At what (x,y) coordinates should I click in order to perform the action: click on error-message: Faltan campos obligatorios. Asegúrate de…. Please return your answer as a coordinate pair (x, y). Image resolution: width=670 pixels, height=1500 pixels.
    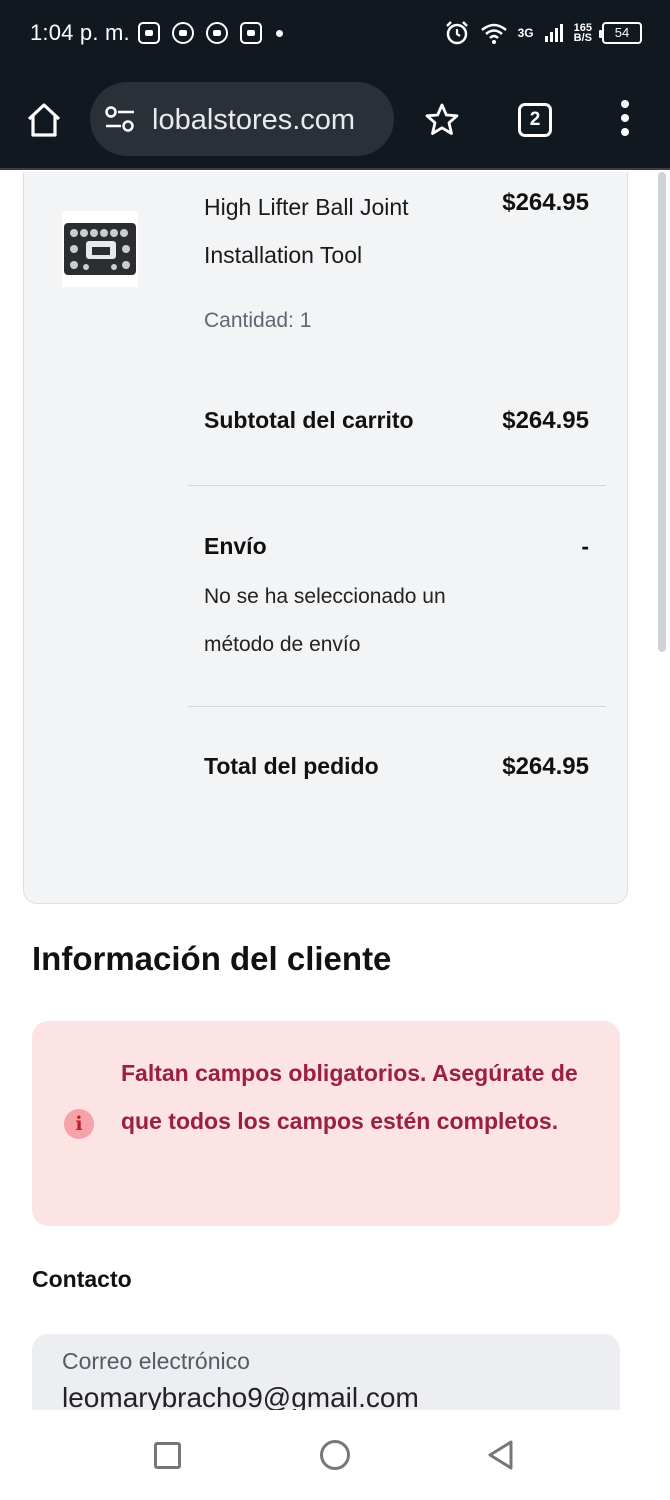
    Looking at the image, I should click on (349, 1097).